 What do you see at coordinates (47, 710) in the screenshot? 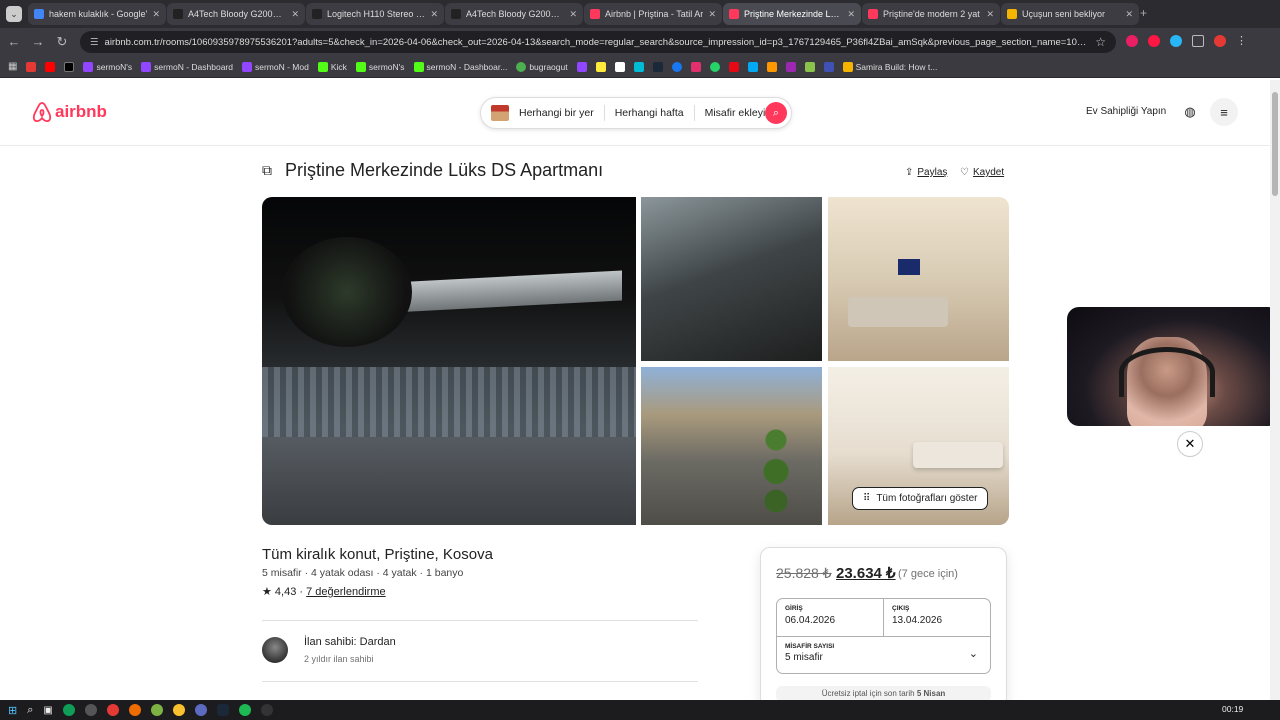
I see `taskview-icon: ▣` at bounding box center [47, 710].